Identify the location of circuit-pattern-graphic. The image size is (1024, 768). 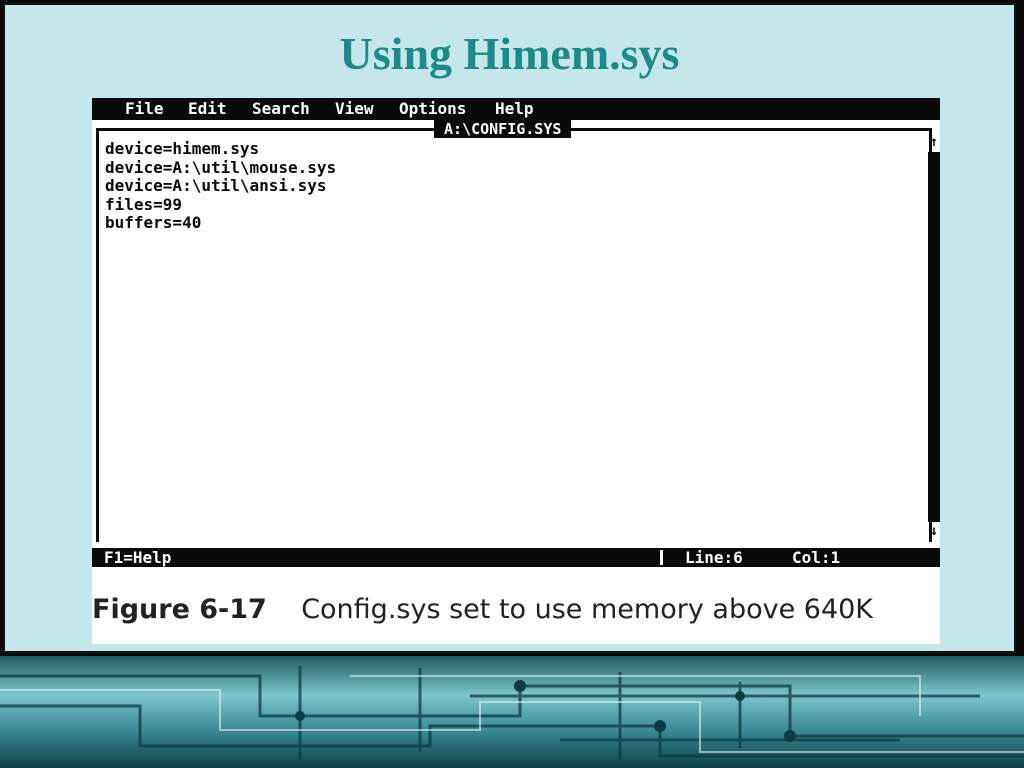
(512, 713).